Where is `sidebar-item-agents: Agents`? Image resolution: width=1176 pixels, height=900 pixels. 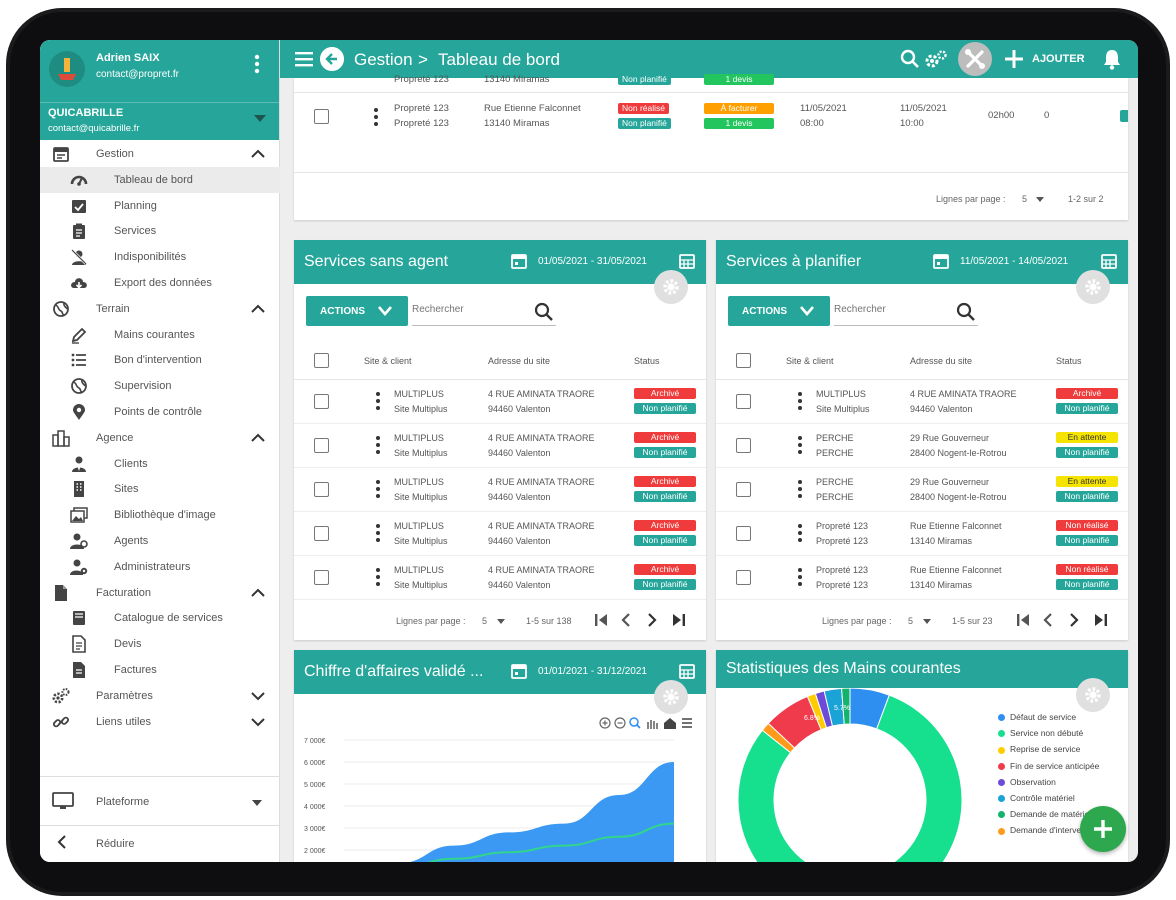 sidebar-item-agents: Agents is located at coordinates (160, 541).